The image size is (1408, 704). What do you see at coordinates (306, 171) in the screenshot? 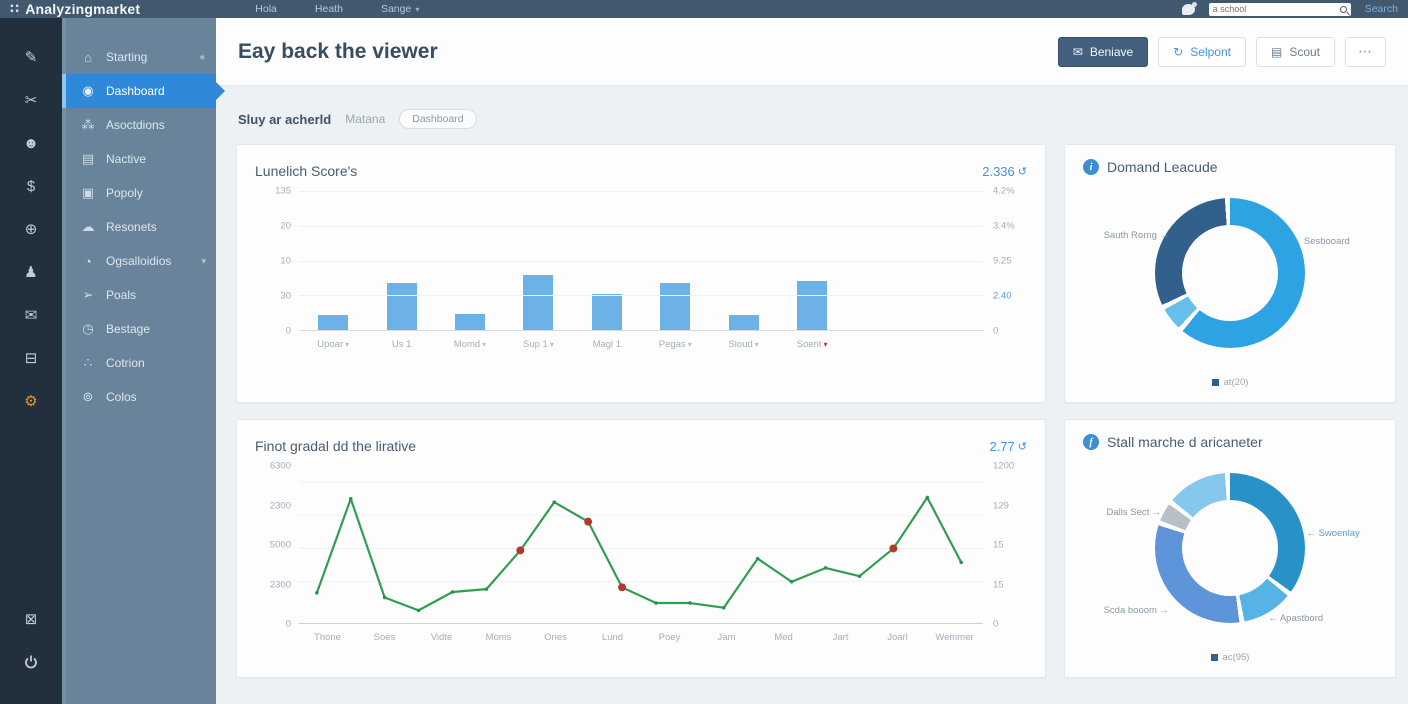
I see `bar-chart-title: Lunelich Score's` at bounding box center [306, 171].